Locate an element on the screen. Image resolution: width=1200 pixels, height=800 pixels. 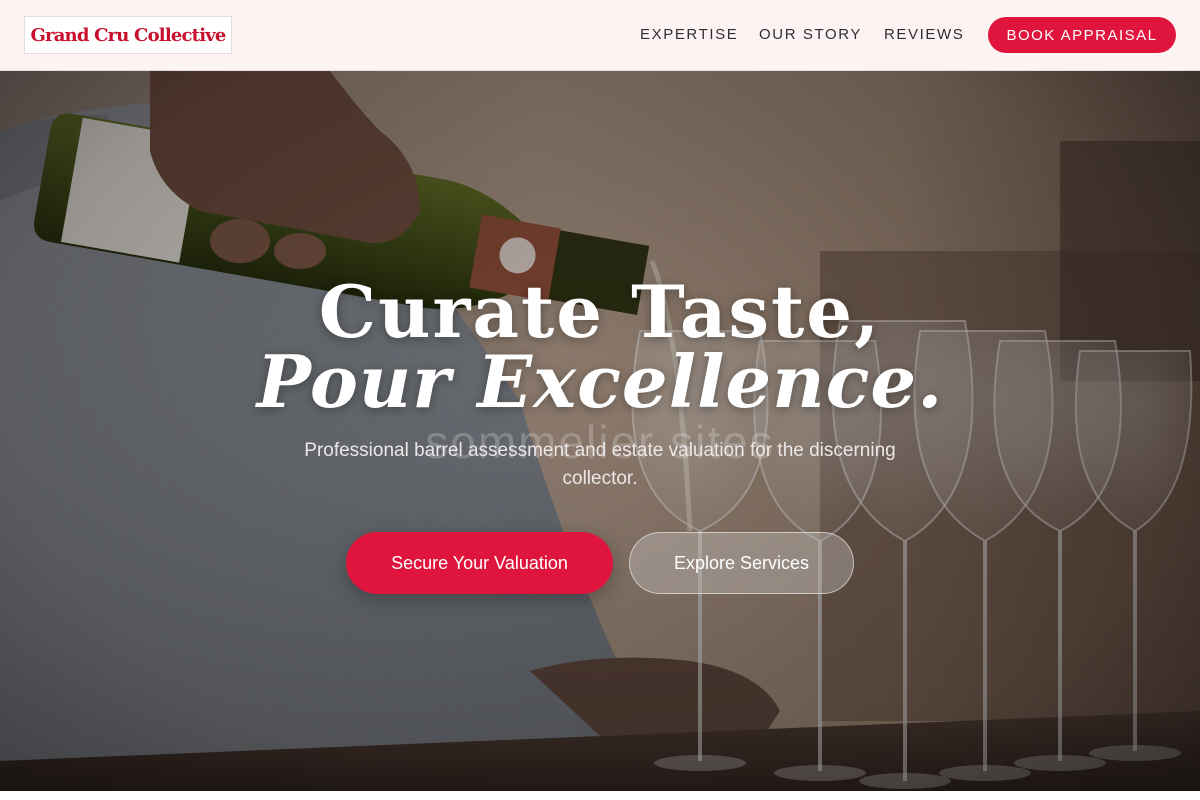
nav-link-expertise: EXPERTISE is located at coordinates (689, 35).